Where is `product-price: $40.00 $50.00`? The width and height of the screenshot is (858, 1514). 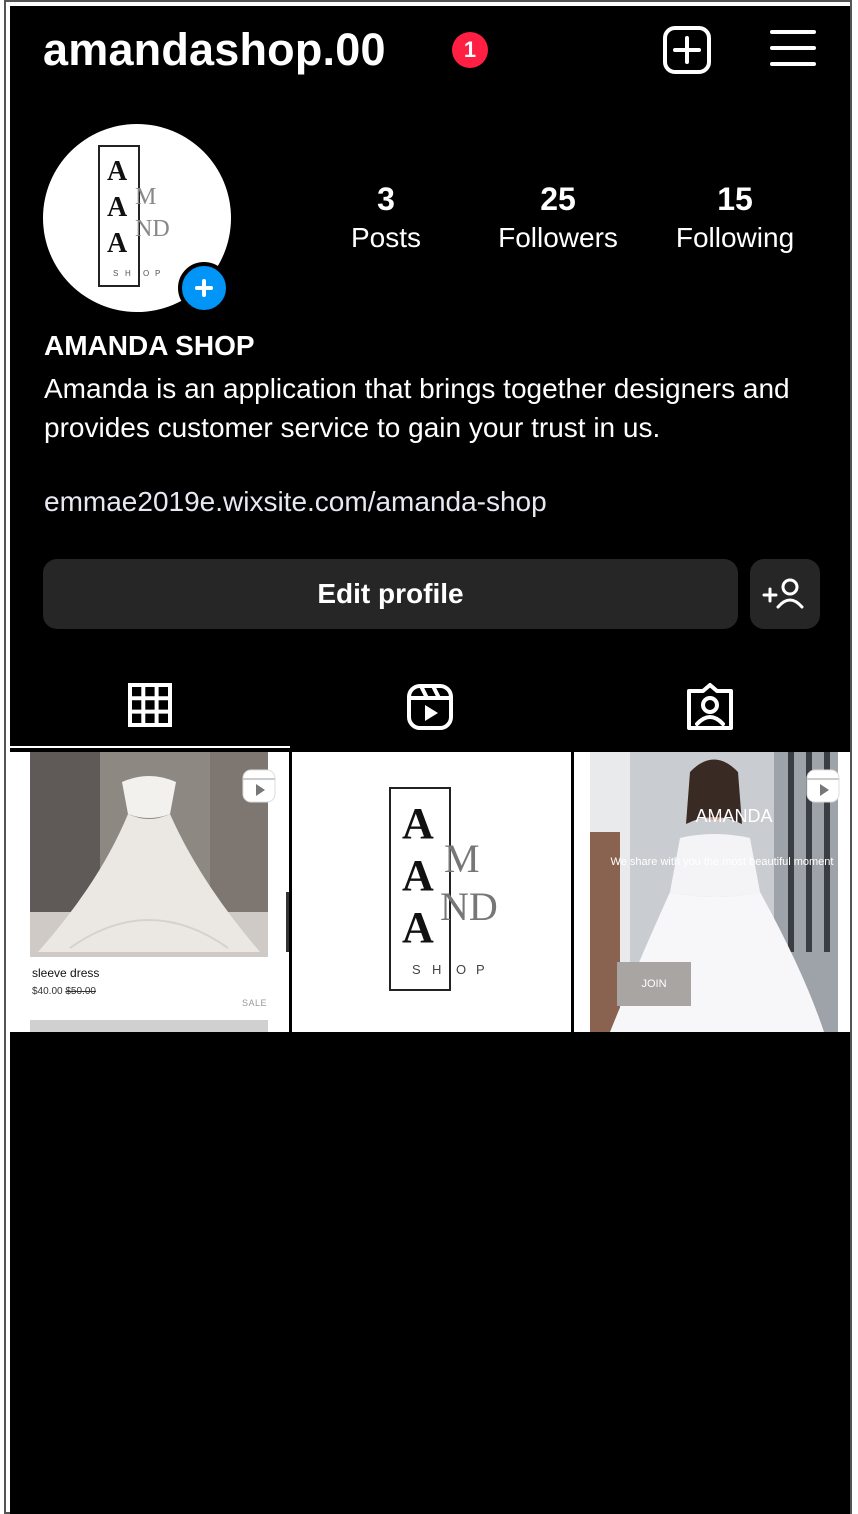
product-price: $40.00 $50.00 is located at coordinates (64, 991).